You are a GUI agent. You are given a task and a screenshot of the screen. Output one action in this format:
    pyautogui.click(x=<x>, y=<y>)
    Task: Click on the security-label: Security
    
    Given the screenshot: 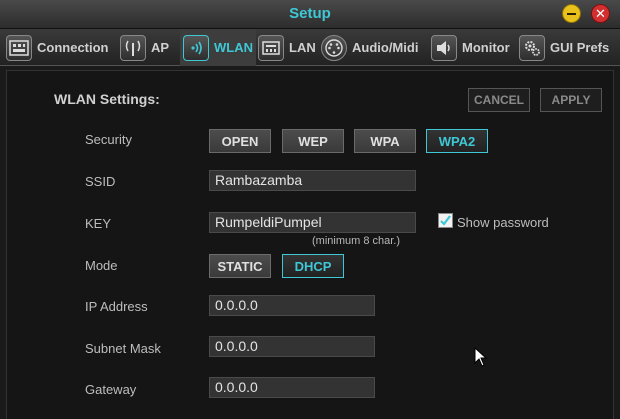 What is the action you would take?
    pyautogui.click(x=108, y=139)
    